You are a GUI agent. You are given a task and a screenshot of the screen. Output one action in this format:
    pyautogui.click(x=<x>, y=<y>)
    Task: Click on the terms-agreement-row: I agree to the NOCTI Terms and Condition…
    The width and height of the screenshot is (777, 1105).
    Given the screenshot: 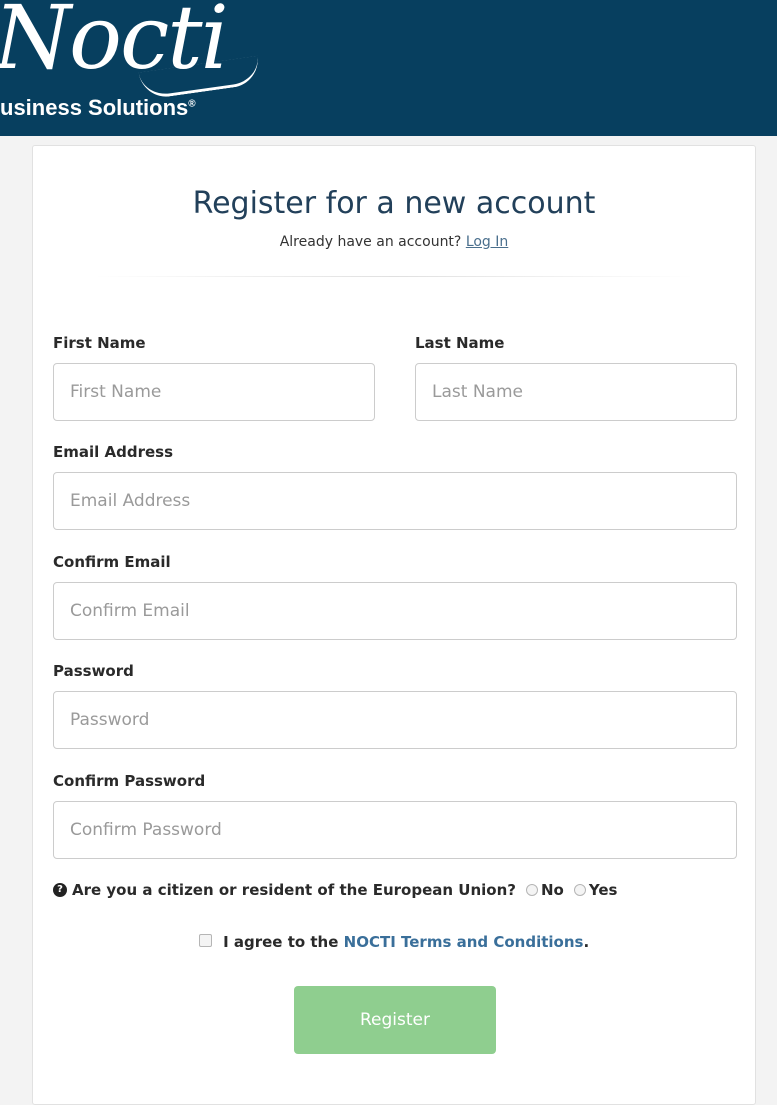 What is the action you would take?
    pyautogui.click(x=394, y=942)
    